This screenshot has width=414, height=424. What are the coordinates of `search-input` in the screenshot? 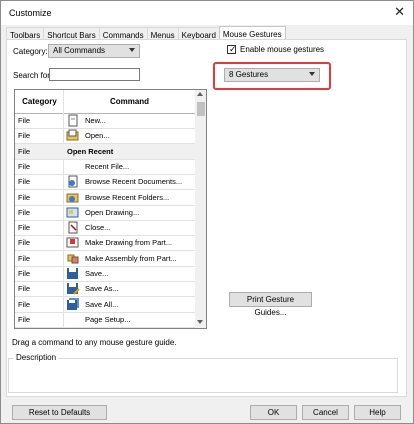 It's located at (94, 74).